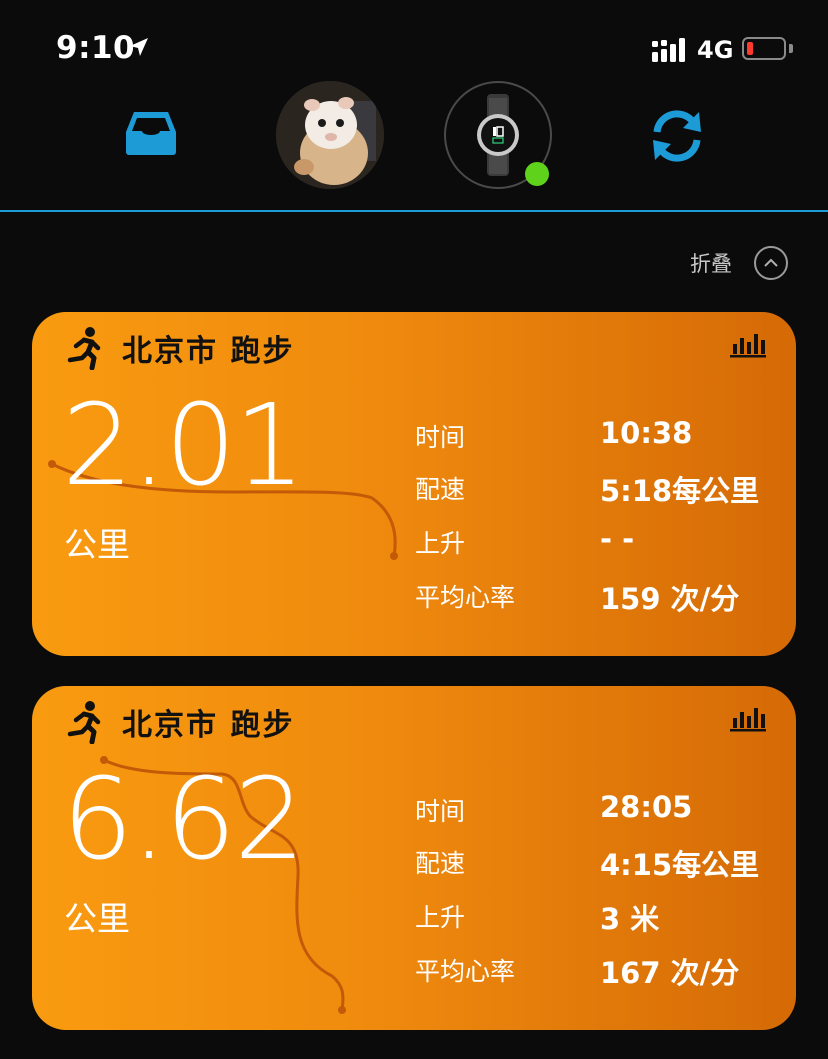 This screenshot has height=1059, width=828. What do you see at coordinates (646, 807) in the screenshot?
I see `metric-value-time: 28:05` at bounding box center [646, 807].